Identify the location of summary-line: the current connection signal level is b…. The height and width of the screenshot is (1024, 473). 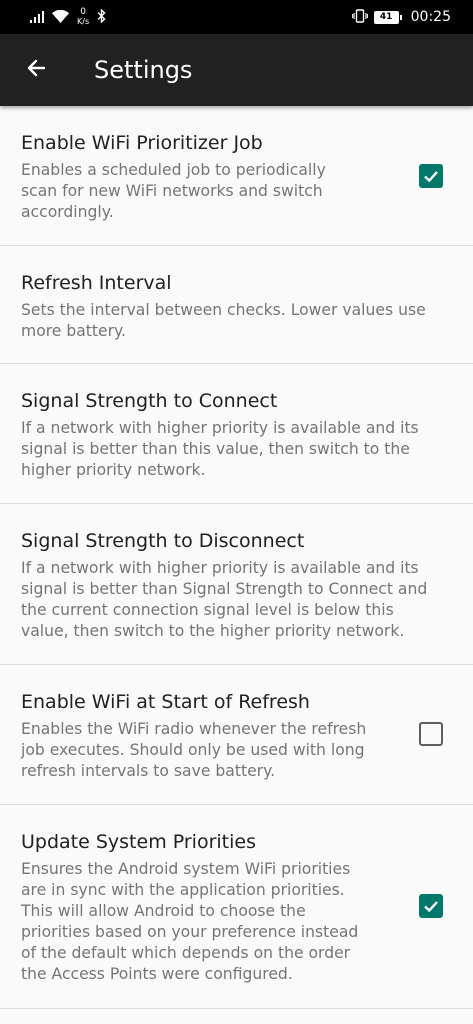
(207, 610).